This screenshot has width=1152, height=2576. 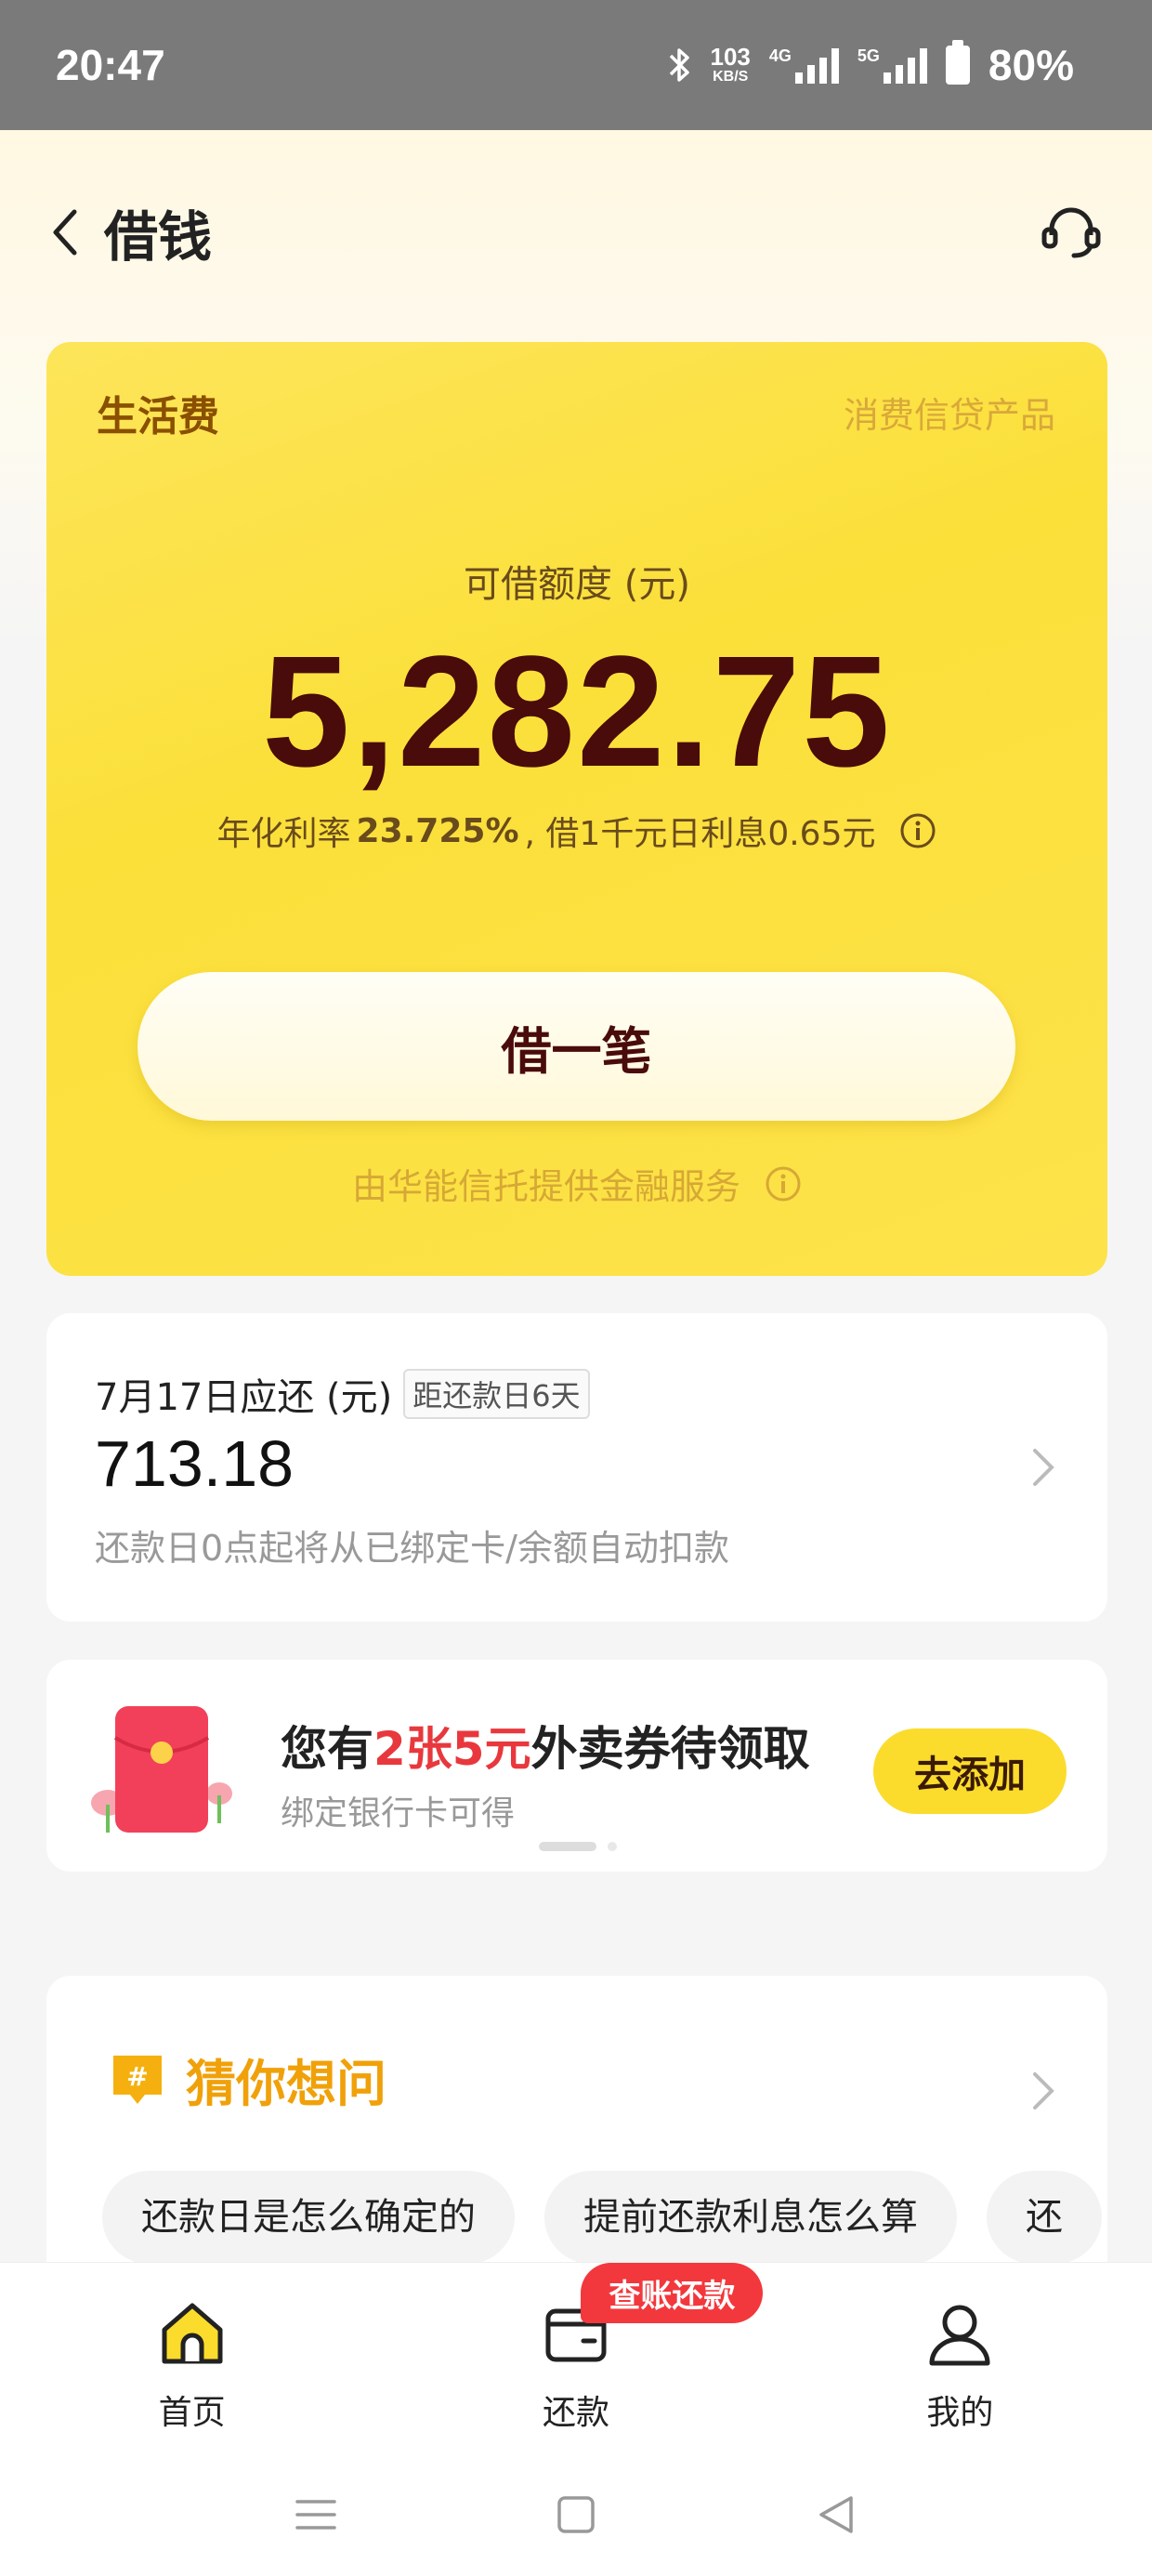 What do you see at coordinates (960, 2413) in the screenshot?
I see `tab-label: 我的` at bounding box center [960, 2413].